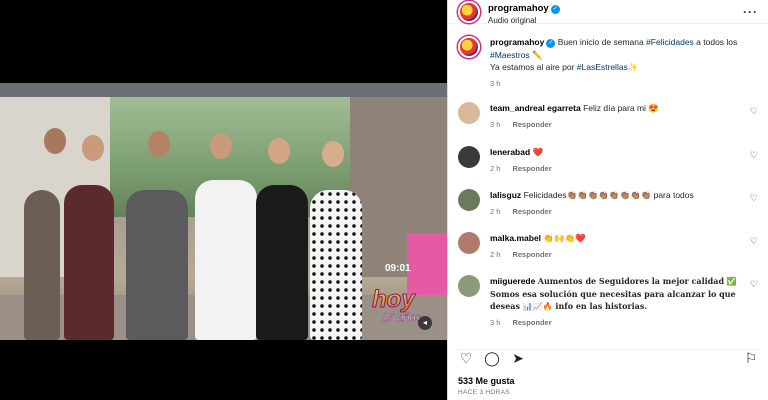 This screenshot has height=400, width=768. I want to click on hashtag-maestros: #Maestros, so click(510, 55).